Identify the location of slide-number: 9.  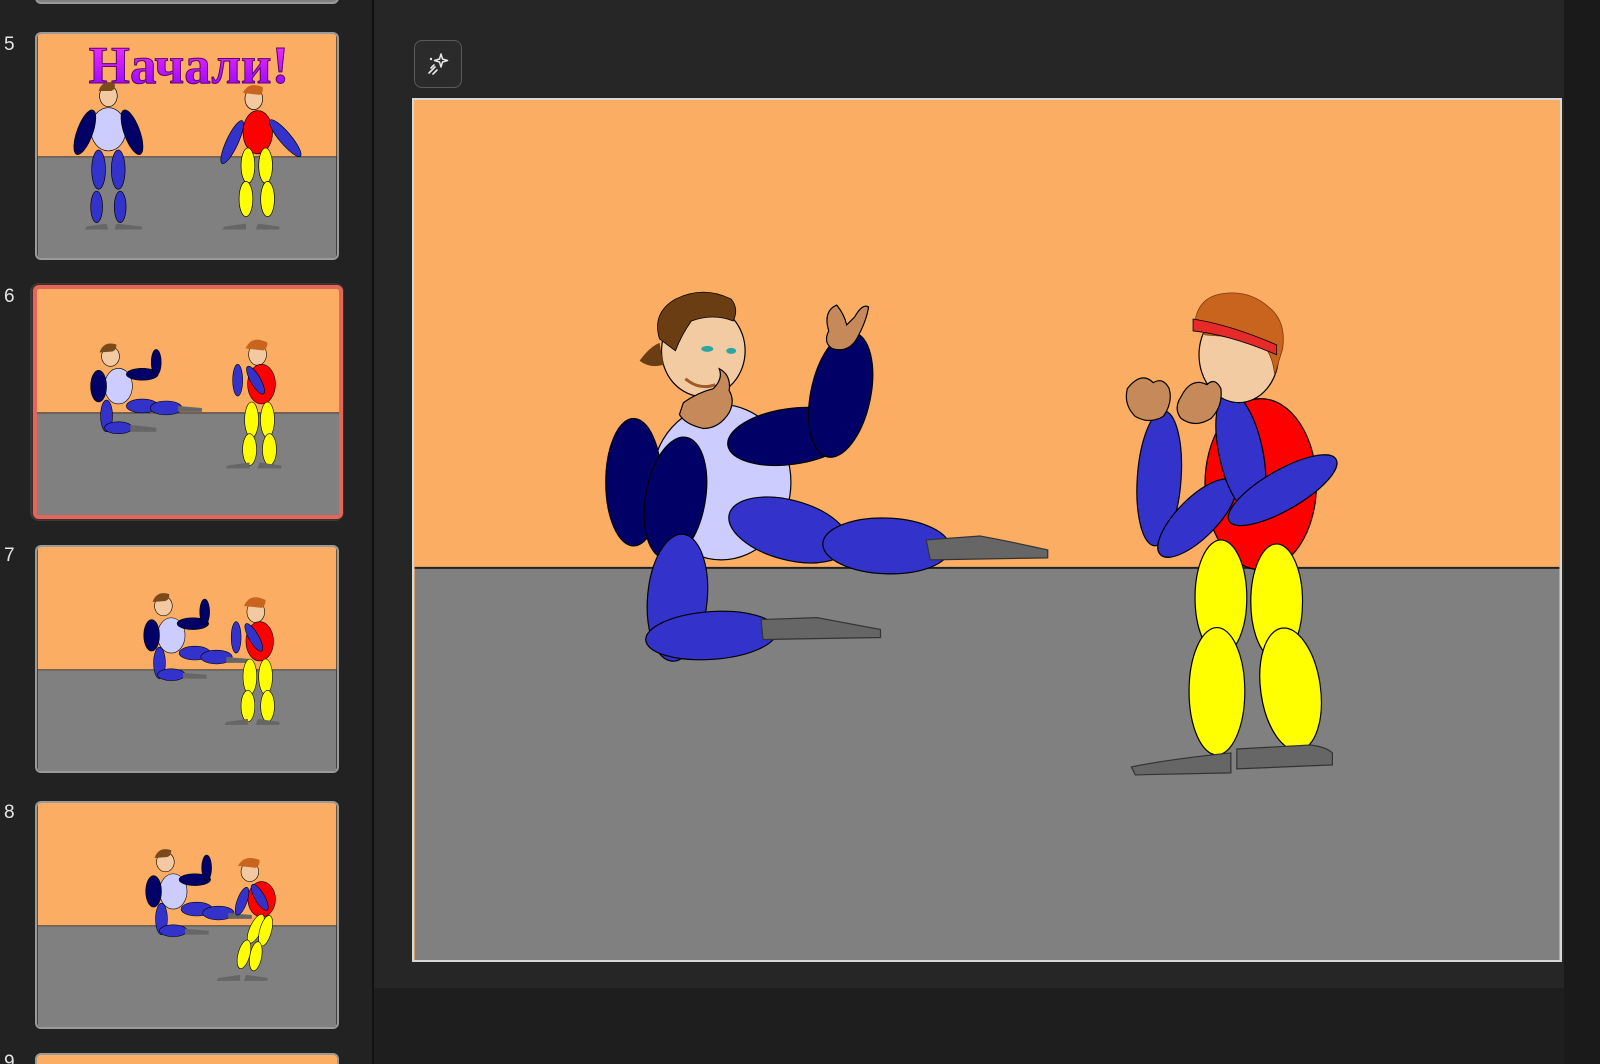
(9, 1058).